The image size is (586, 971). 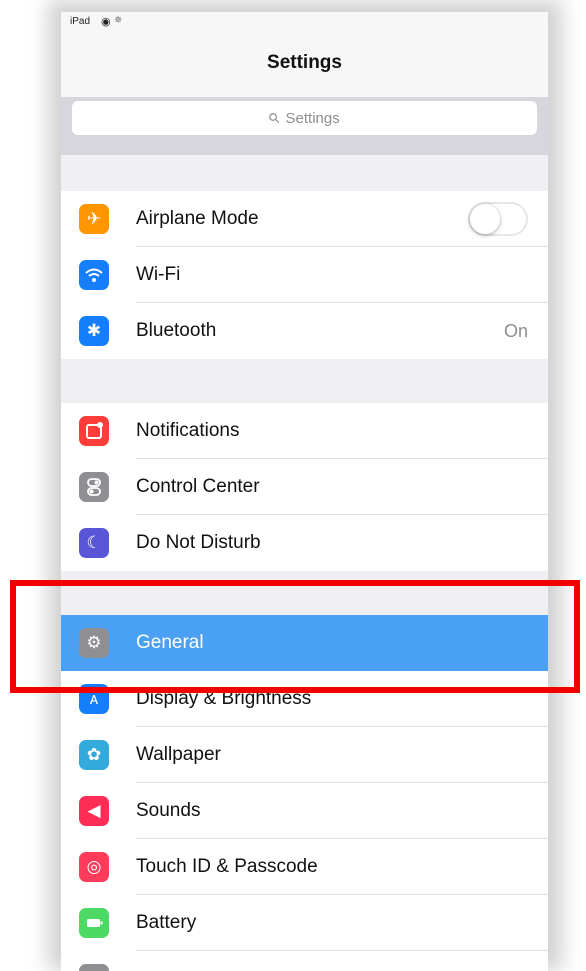 What do you see at coordinates (224, 698) in the screenshot?
I see `row-label: Display & Brightness` at bounding box center [224, 698].